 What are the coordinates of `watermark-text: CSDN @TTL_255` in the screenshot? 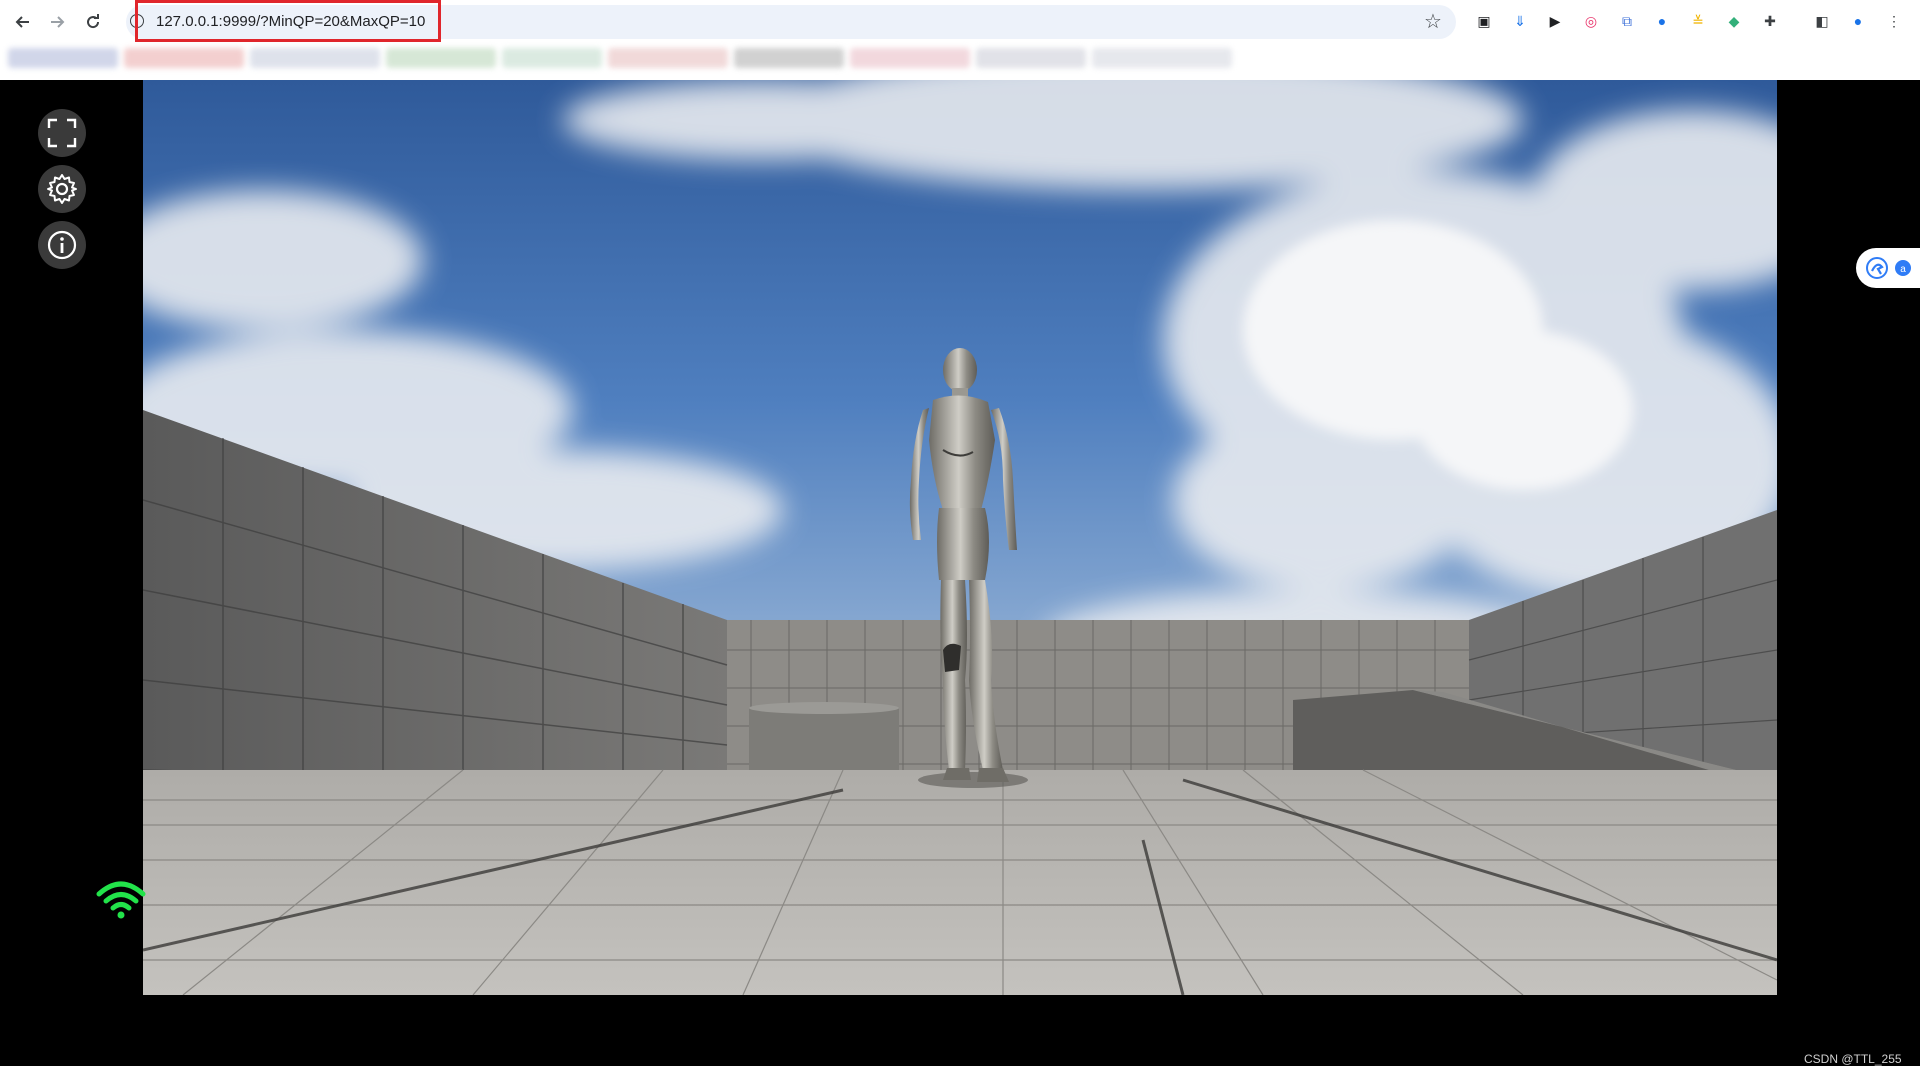 It's located at (1853, 1059).